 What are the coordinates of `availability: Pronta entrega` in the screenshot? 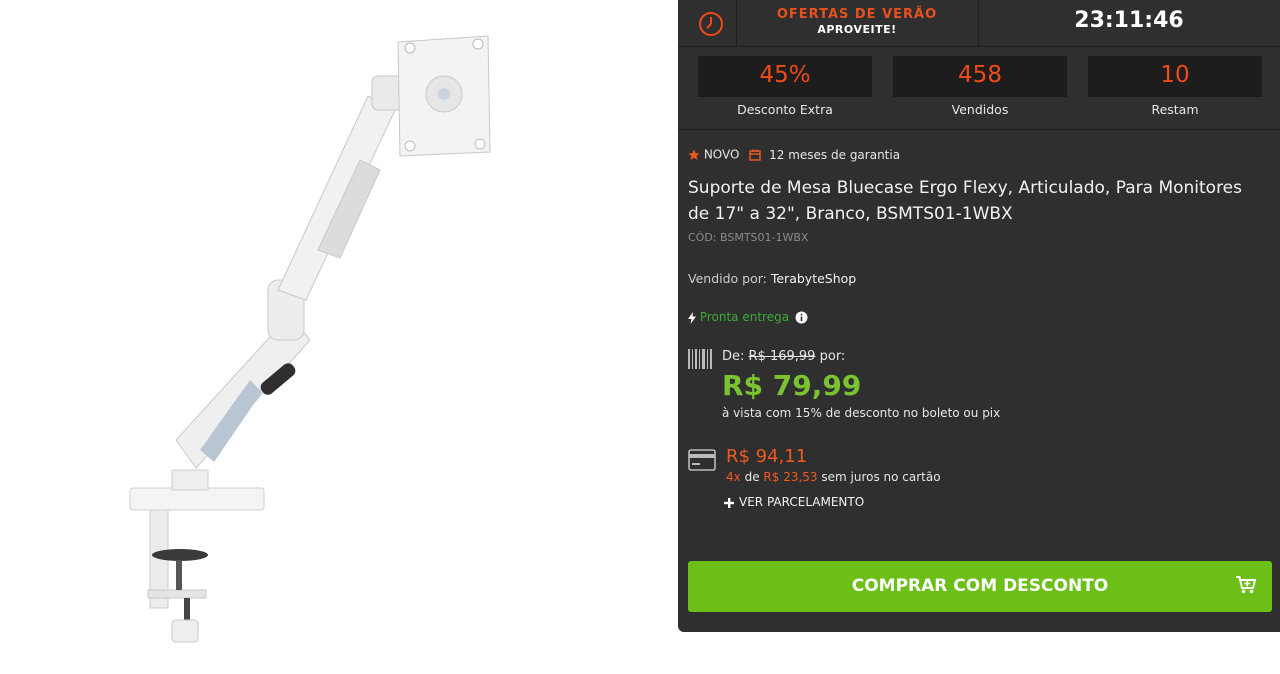 It's located at (748, 317).